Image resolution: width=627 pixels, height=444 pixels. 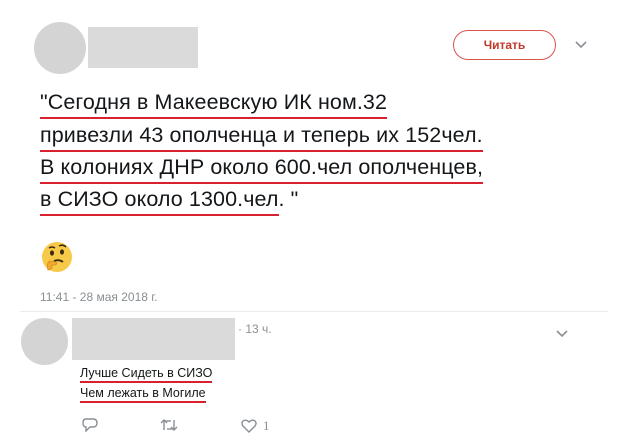 What do you see at coordinates (562, 334) in the screenshot?
I see `reply-chevron-down-icon` at bounding box center [562, 334].